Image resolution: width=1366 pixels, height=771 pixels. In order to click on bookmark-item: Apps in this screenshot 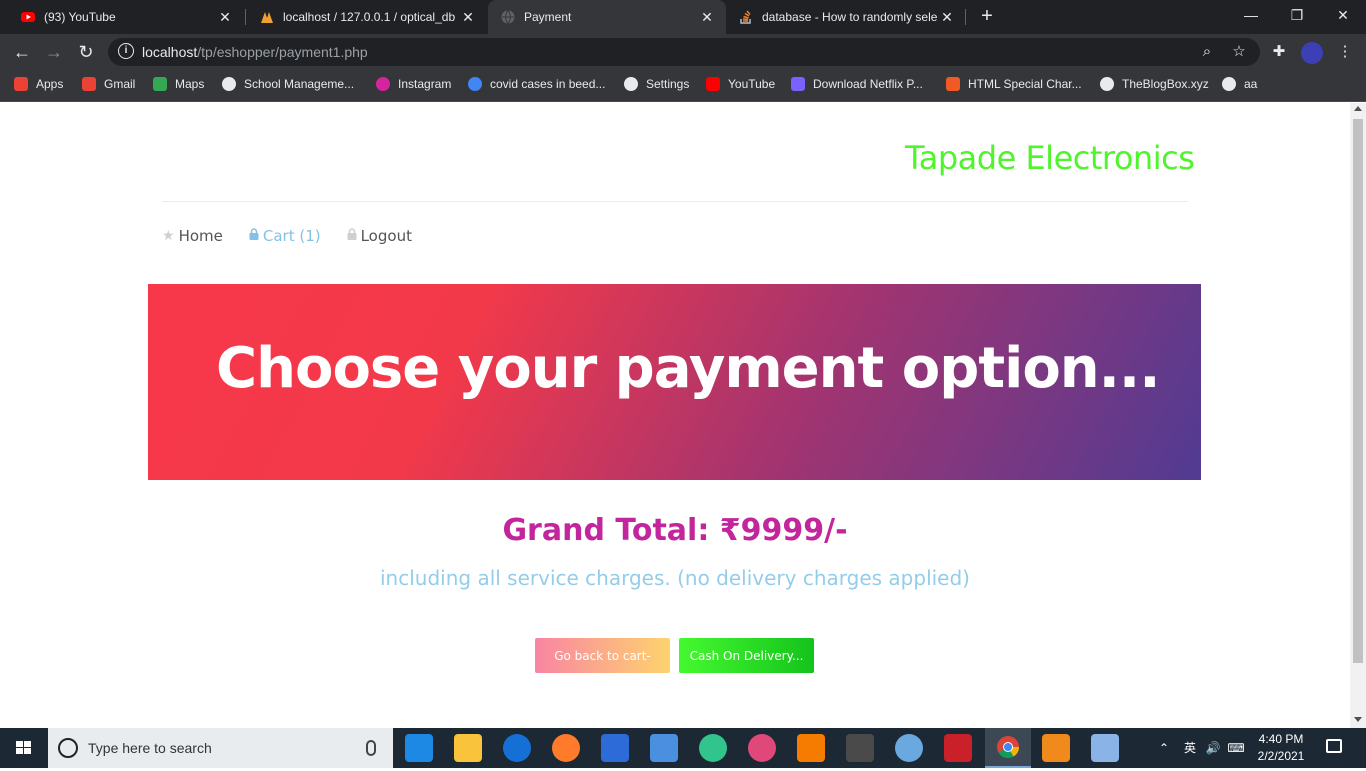, I will do `click(38, 84)`.